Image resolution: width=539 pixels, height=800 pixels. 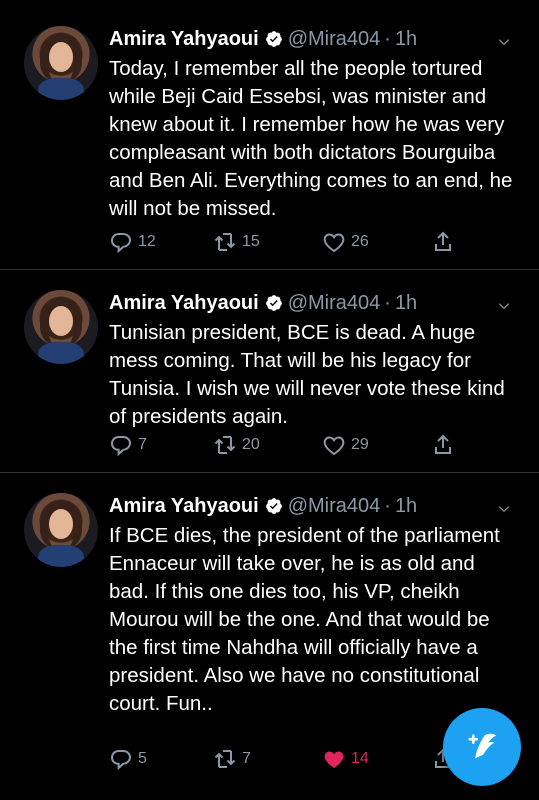 I want to click on compose-tweet-icon, so click(x=482, y=746).